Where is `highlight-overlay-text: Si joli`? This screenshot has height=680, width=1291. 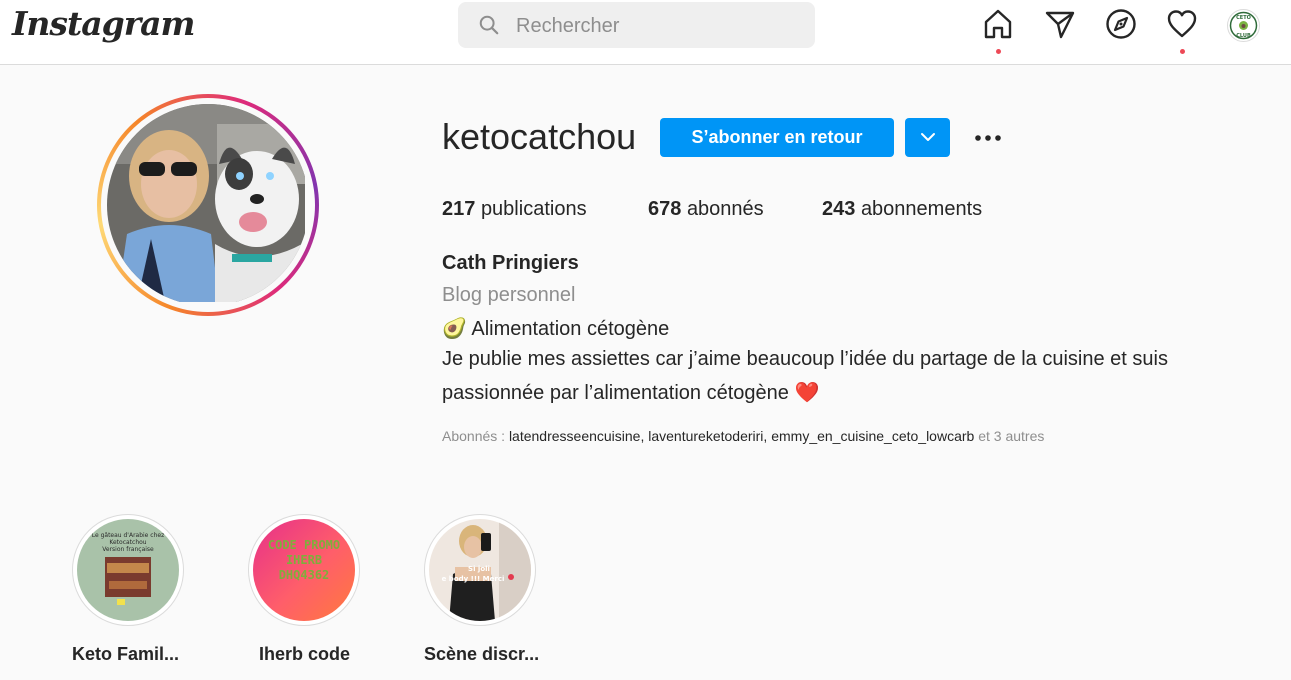 highlight-overlay-text: Si joli is located at coordinates (479, 569).